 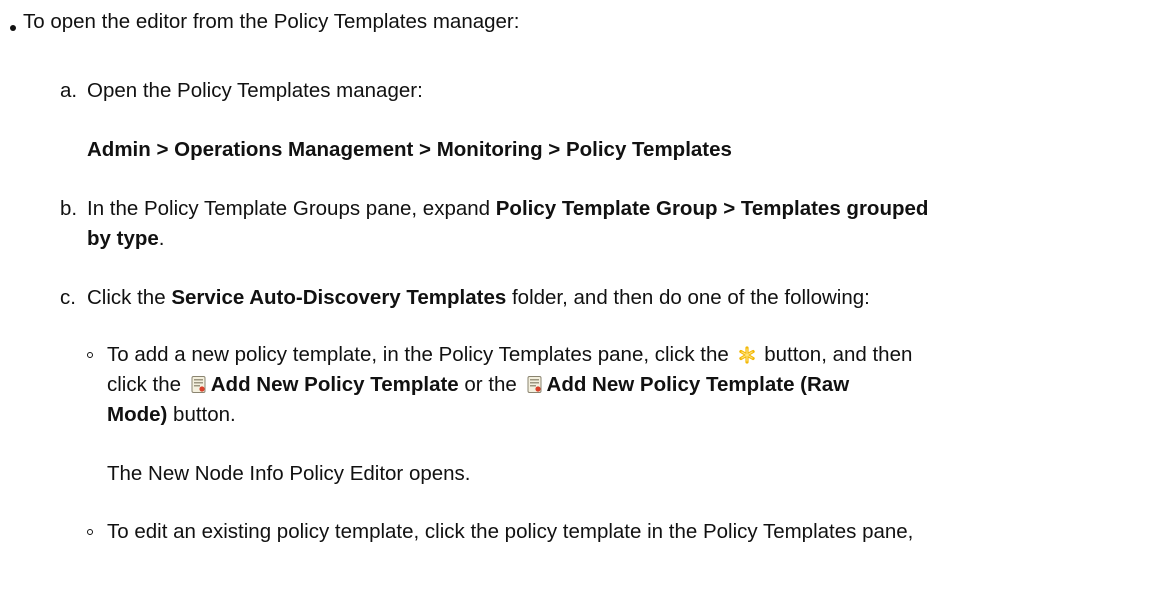 What do you see at coordinates (835, 354) in the screenshot?
I see `sub-add-text-1-post: button, and then` at bounding box center [835, 354].